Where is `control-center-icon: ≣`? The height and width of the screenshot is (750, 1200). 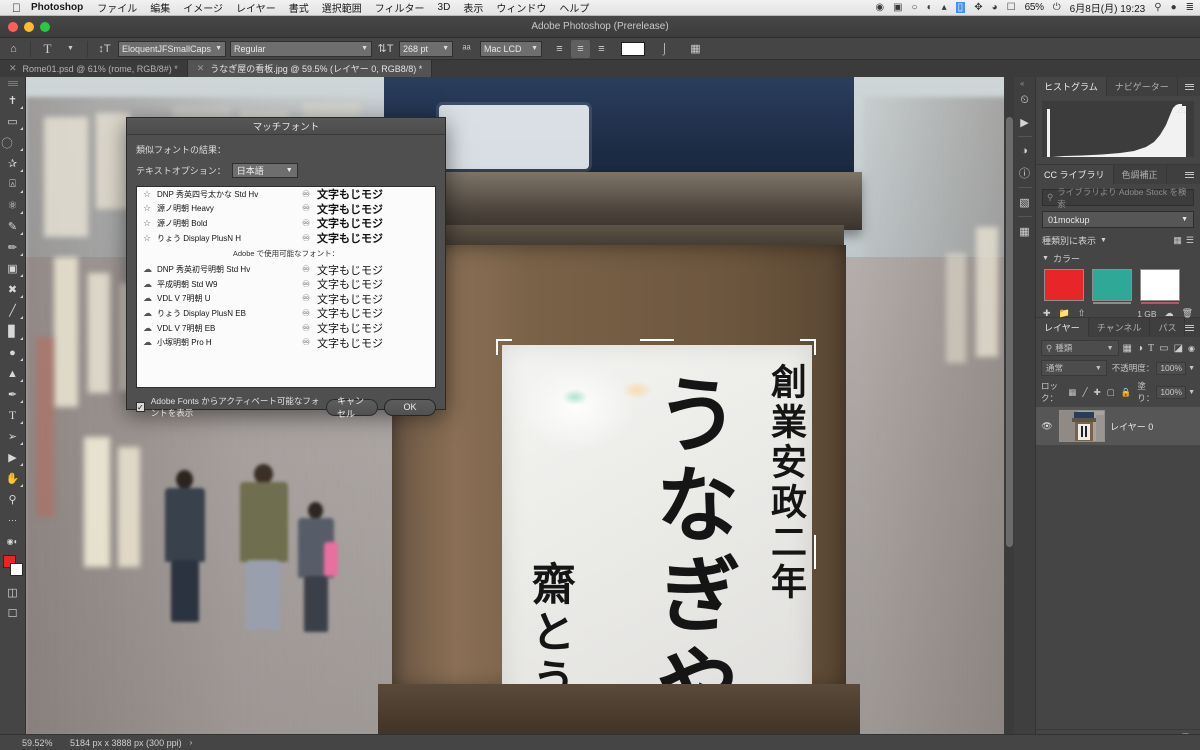 control-center-icon: ≣ is located at coordinates (1190, 7).